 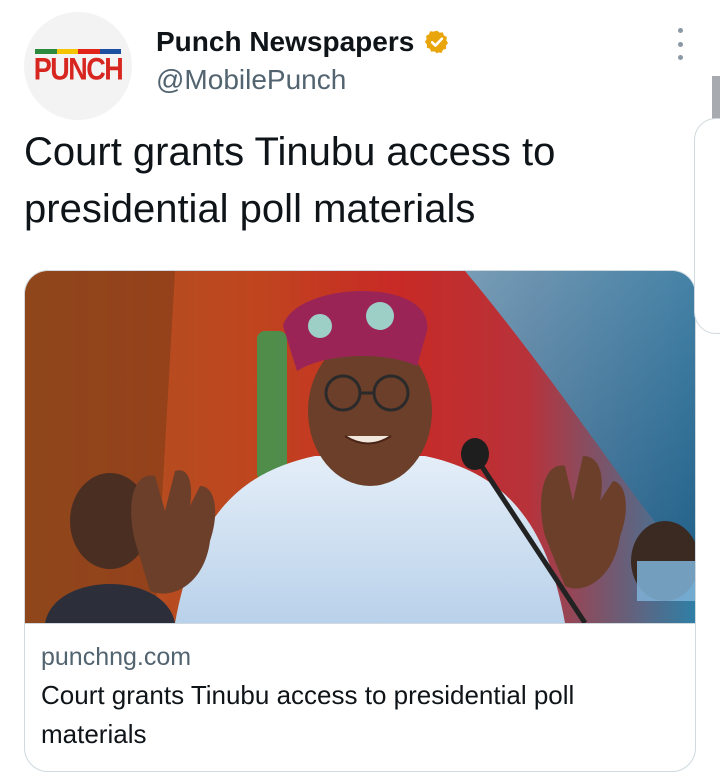 What do you see at coordinates (285, 41) in the screenshot?
I see `account-name-label: Punch Newspapers` at bounding box center [285, 41].